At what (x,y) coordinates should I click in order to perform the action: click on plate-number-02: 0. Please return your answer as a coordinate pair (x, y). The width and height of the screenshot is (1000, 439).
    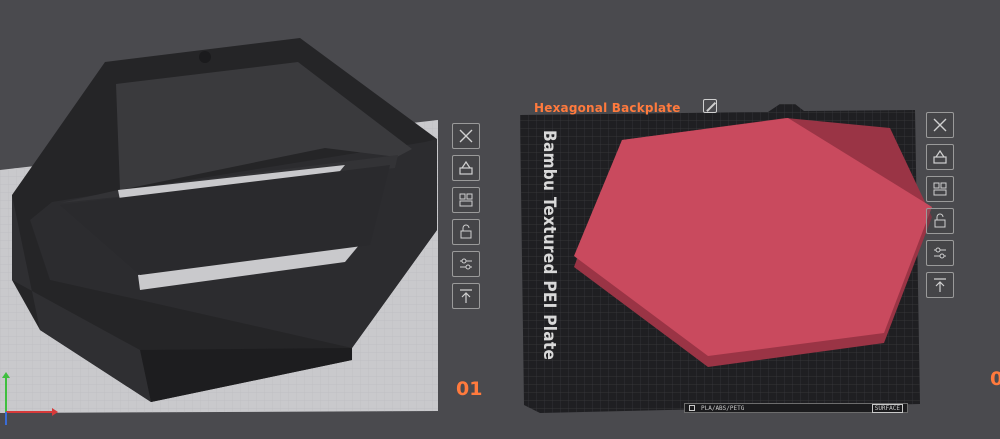
    Looking at the image, I should click on (995, 379).